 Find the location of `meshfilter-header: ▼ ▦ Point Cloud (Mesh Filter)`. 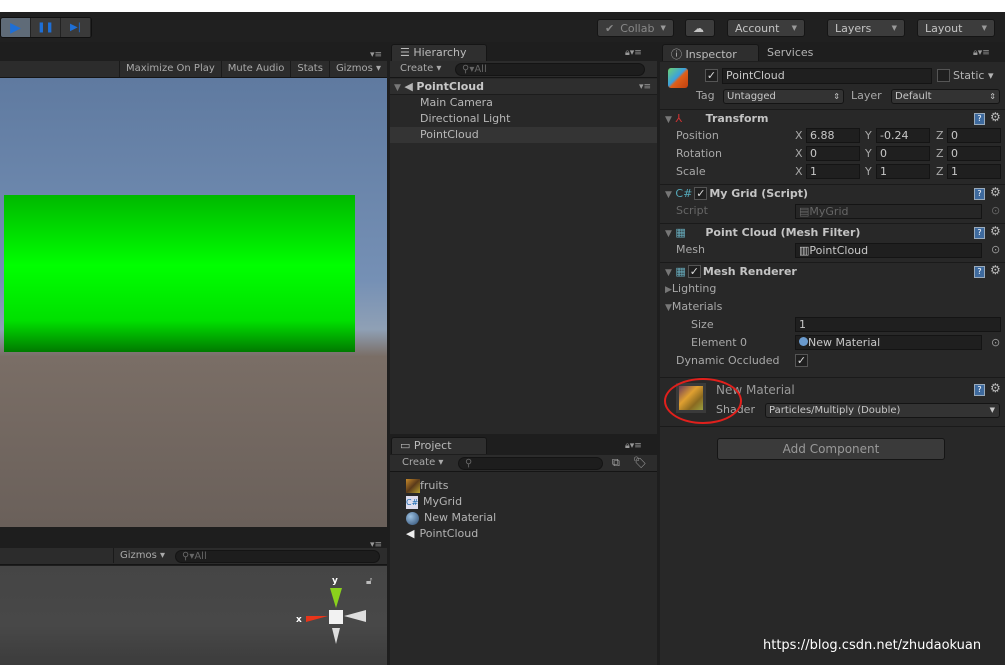

meshfilter-header: ▼ ▦ Point Cloud (Mesh Filter) is located at coordinates (762, 232).